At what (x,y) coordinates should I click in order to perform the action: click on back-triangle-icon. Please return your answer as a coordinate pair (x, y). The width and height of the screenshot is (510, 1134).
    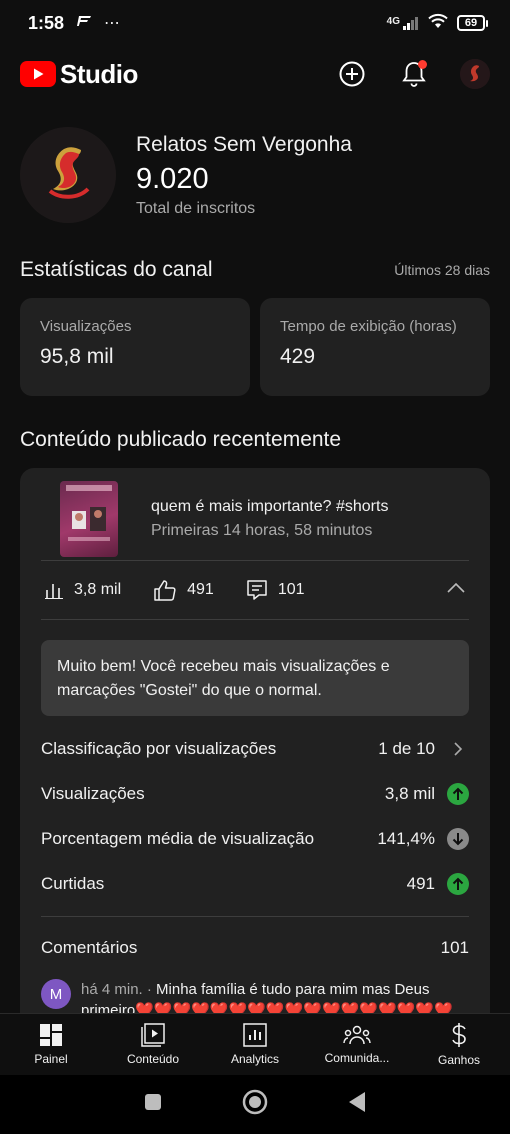
    Looking at the image, I should click on (357, 1102).